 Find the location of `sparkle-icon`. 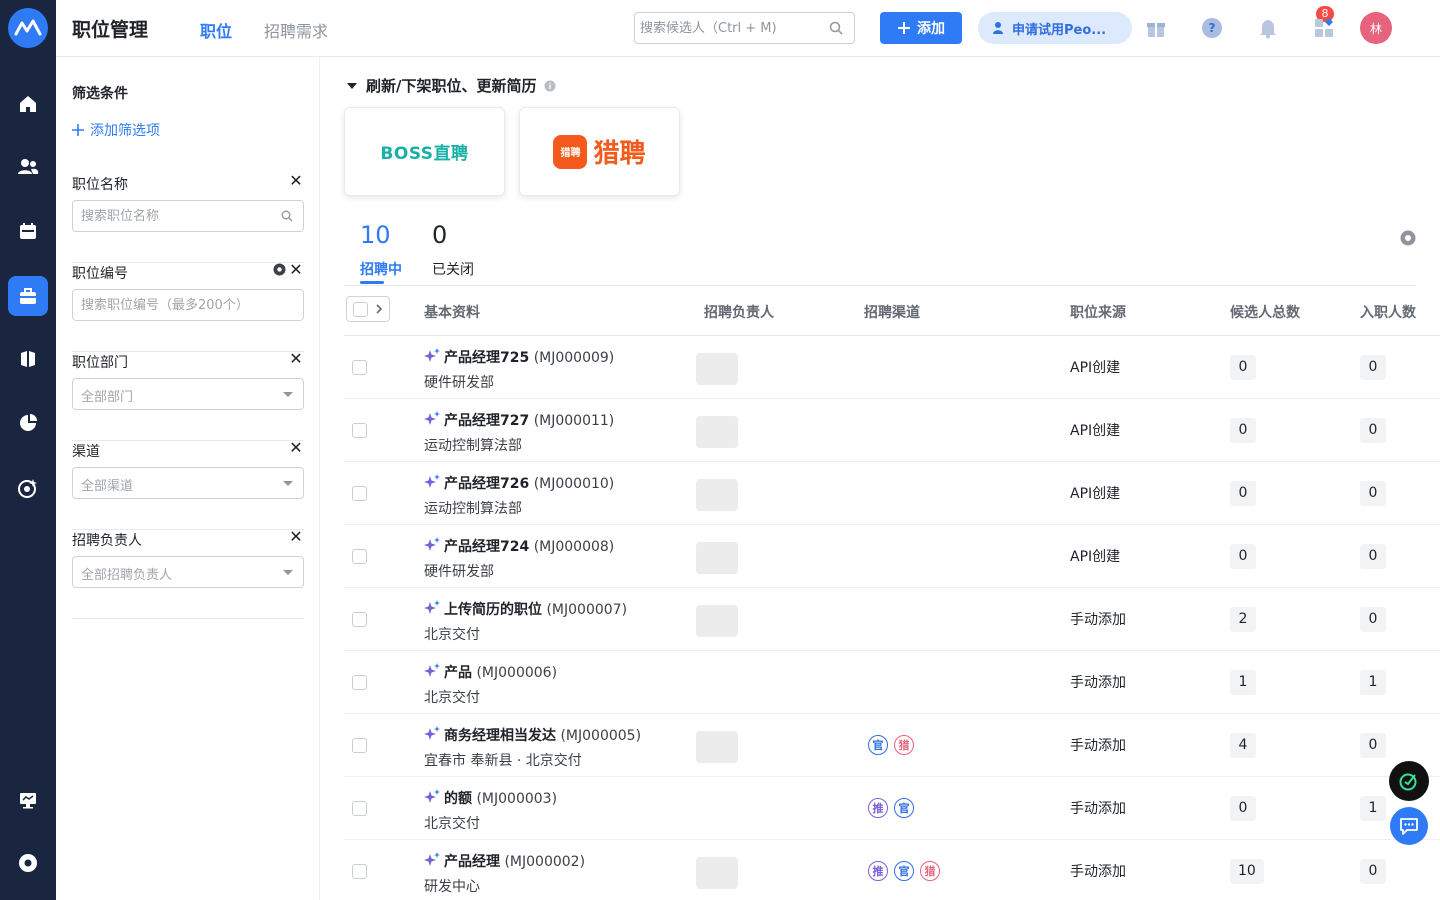

sparkle-icon is located at coordinates (432, 418).